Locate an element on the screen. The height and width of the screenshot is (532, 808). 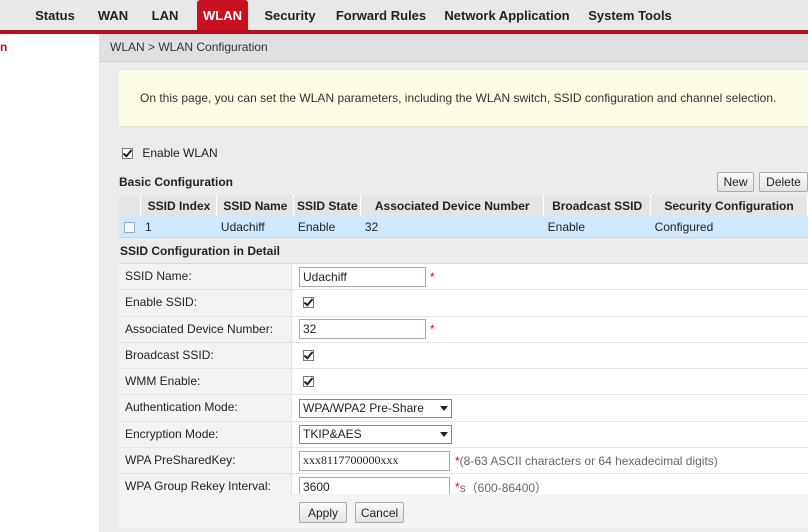
authentication-mode-select: WPA/WPA2 Pre-Share is located at coordinates (375, 408).